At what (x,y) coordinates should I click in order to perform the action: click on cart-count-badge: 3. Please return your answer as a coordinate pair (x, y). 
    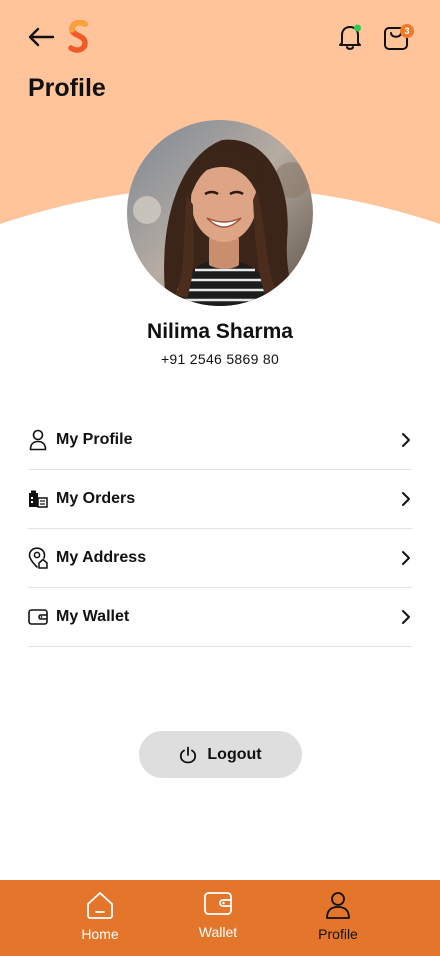
    Looking at the image, I should click on (407, 31).